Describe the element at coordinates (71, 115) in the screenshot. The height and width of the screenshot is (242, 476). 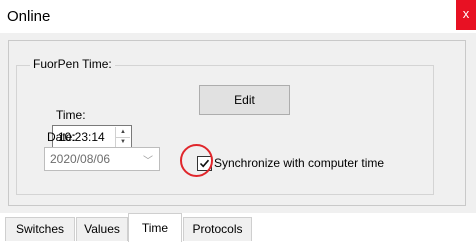
I see `time-label: Time:` at that location.